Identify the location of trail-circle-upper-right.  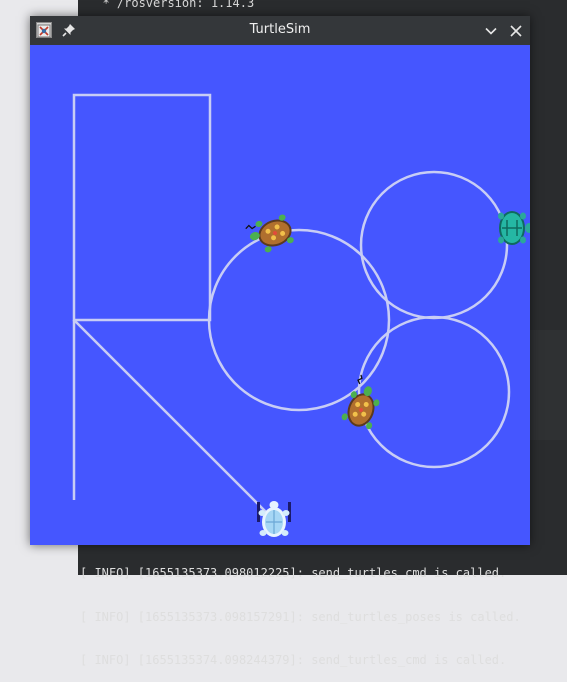
(434, 245).